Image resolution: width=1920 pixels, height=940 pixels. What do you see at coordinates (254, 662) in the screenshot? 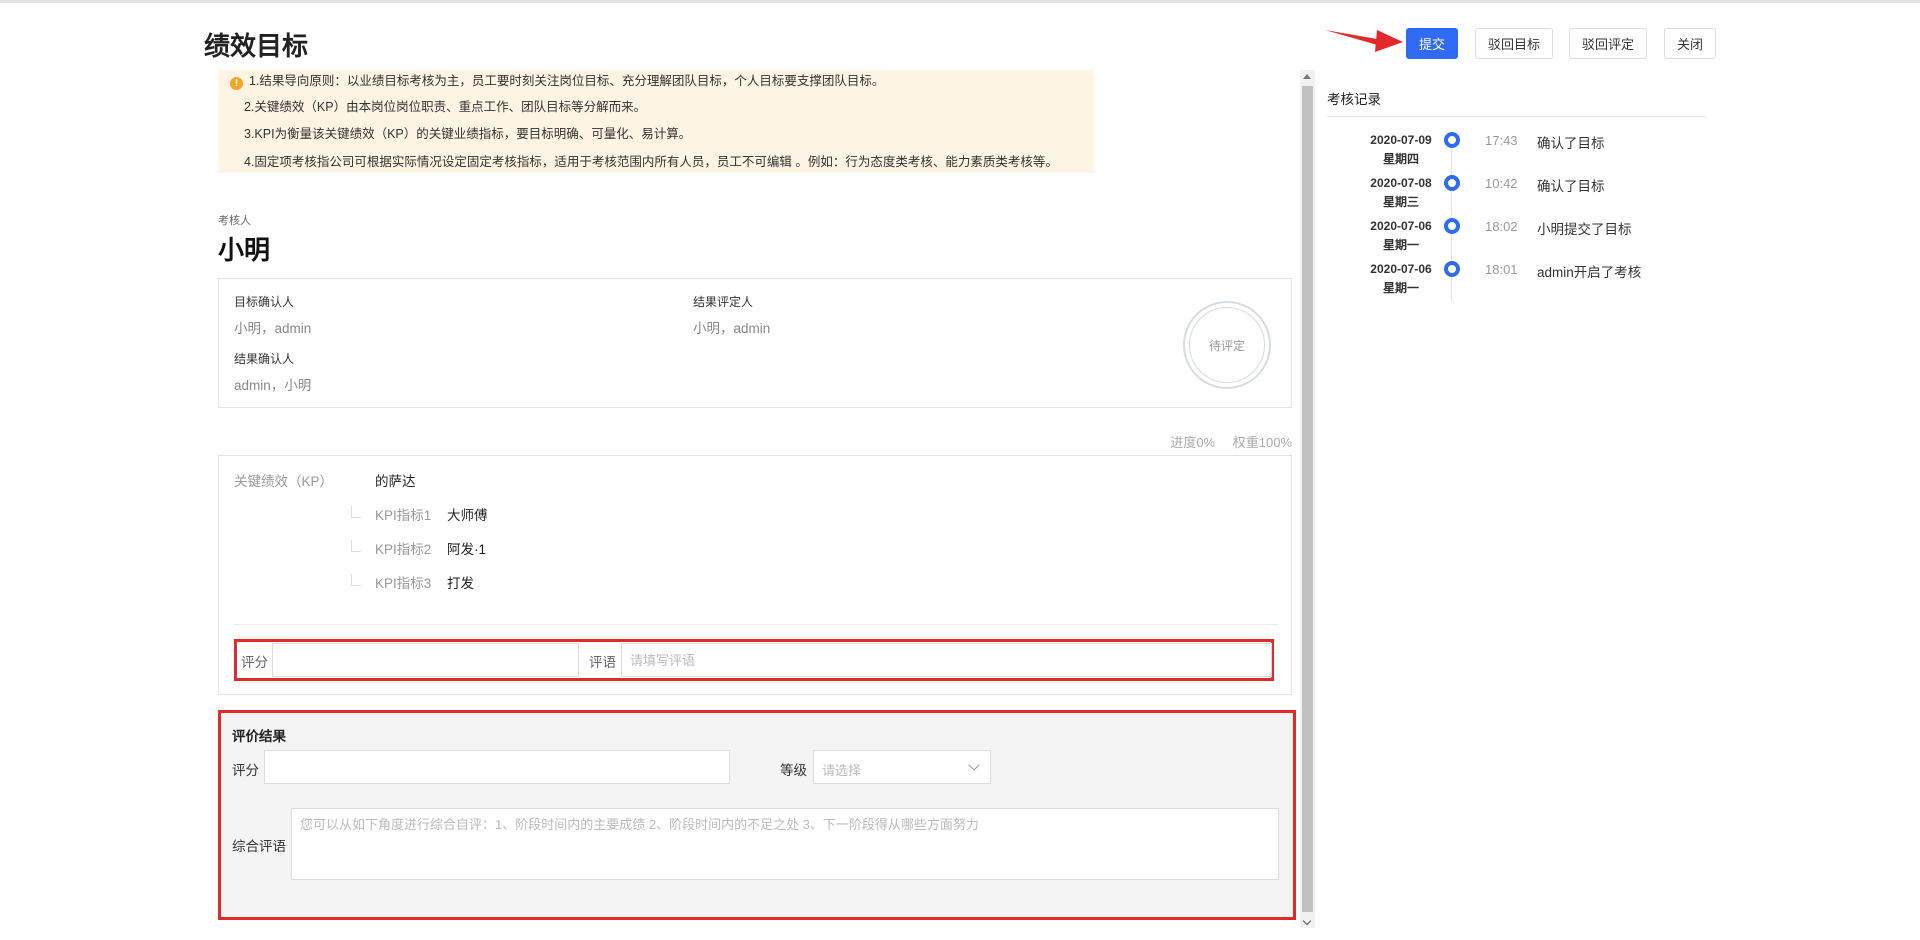
I see `kp-score-label: 评分` at bounding box center [254, 662].